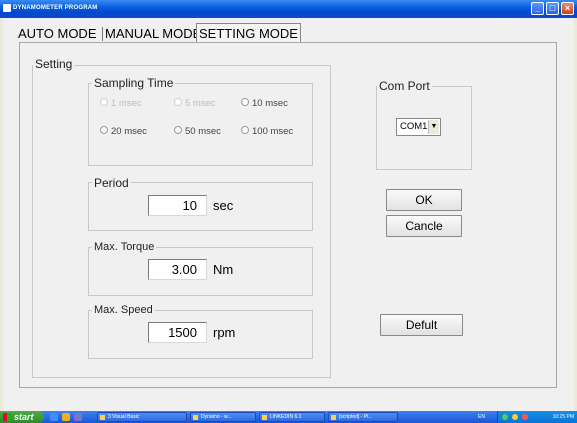  I want to click on quicklaunch-folder-icon, so click(66, 417).